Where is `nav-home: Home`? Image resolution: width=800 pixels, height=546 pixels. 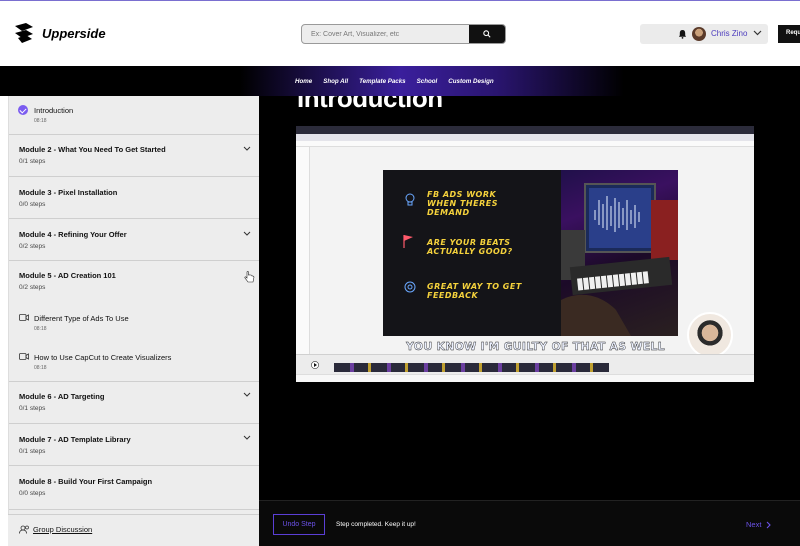 nav-home: Home is located at coordinates (303, 81).